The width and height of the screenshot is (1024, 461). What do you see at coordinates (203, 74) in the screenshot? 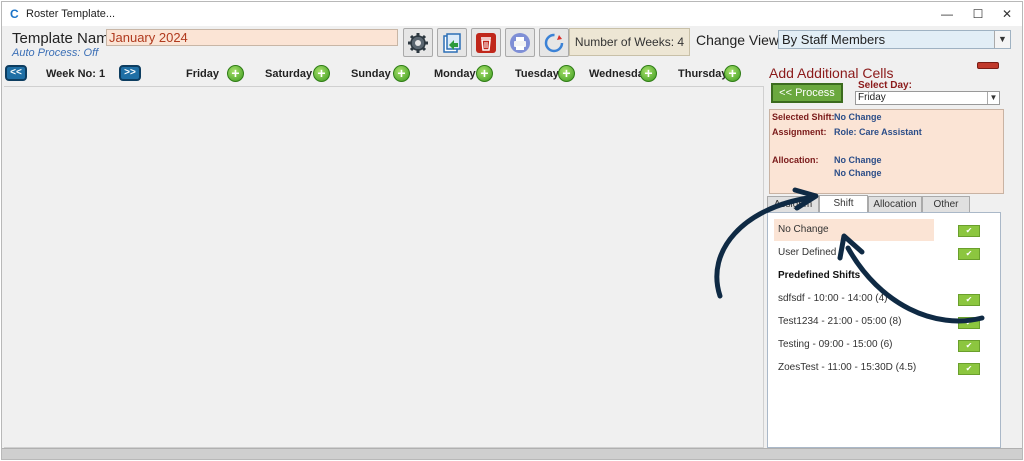
I see `day-header-friday: Friday` at bounding box center [203, 74].